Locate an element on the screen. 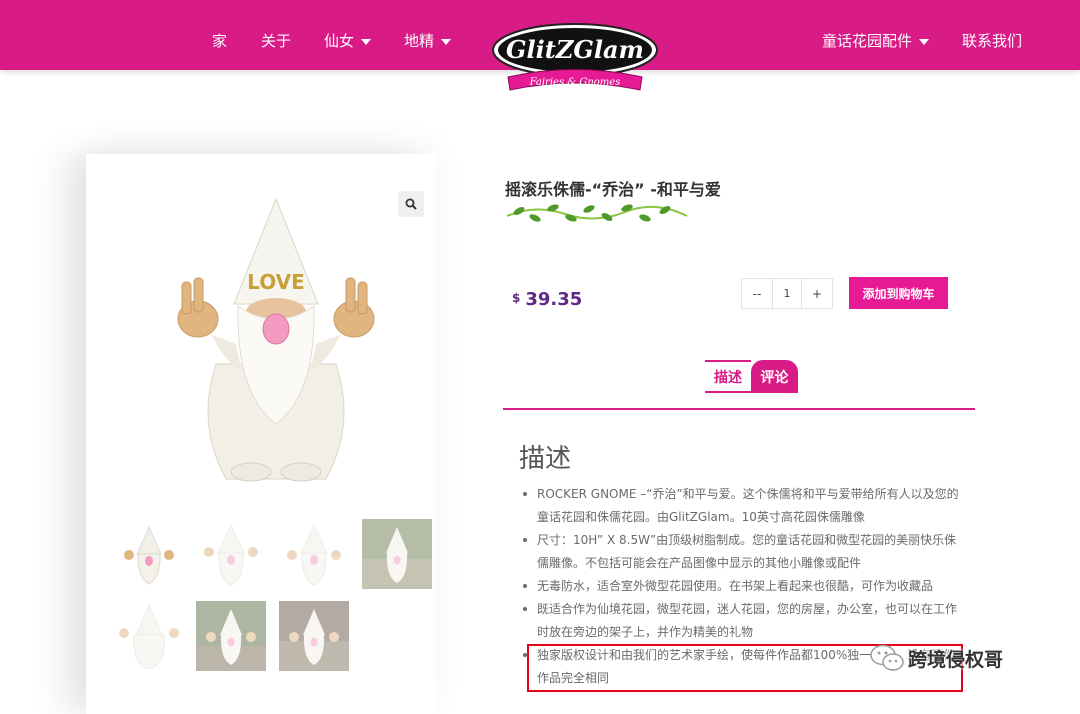  nav-garden-accessories: 童话花园配件 is located at coordinates (876, 41).